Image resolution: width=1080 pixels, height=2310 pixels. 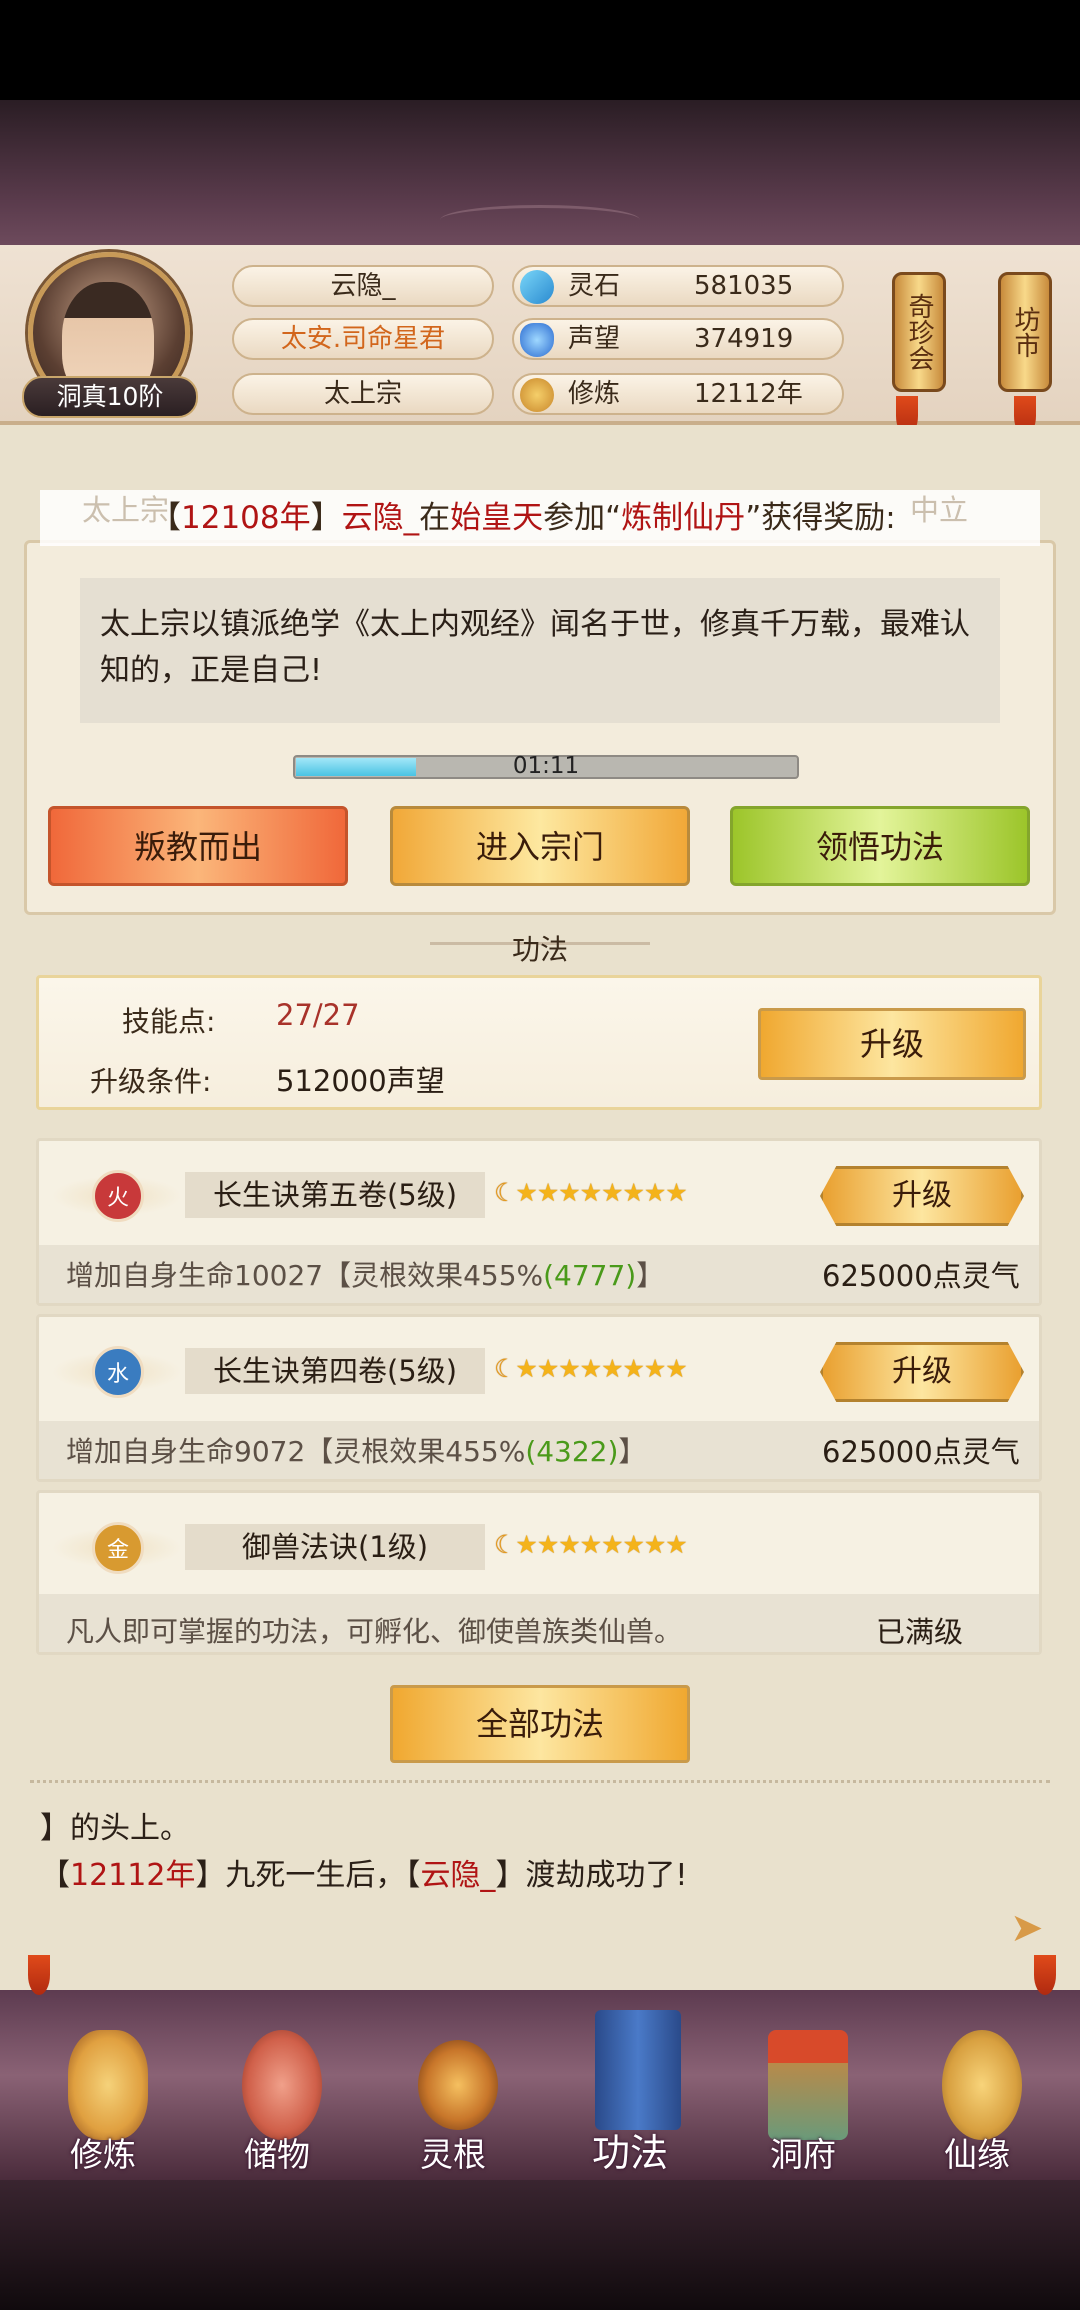 I want to click on metal-element-icon: 金, so click(x=118, y=1548).